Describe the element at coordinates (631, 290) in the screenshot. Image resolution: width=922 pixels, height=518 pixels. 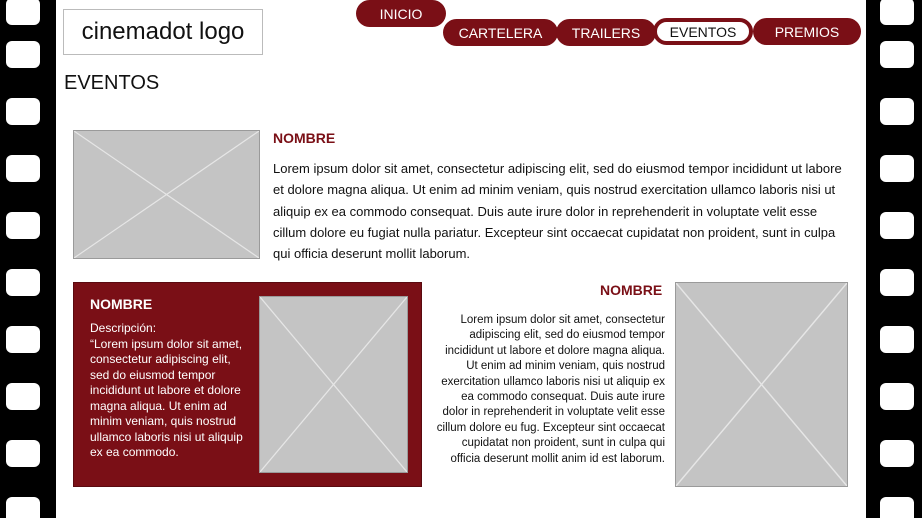
I see `event-right-name: NOMBRE` at that location.